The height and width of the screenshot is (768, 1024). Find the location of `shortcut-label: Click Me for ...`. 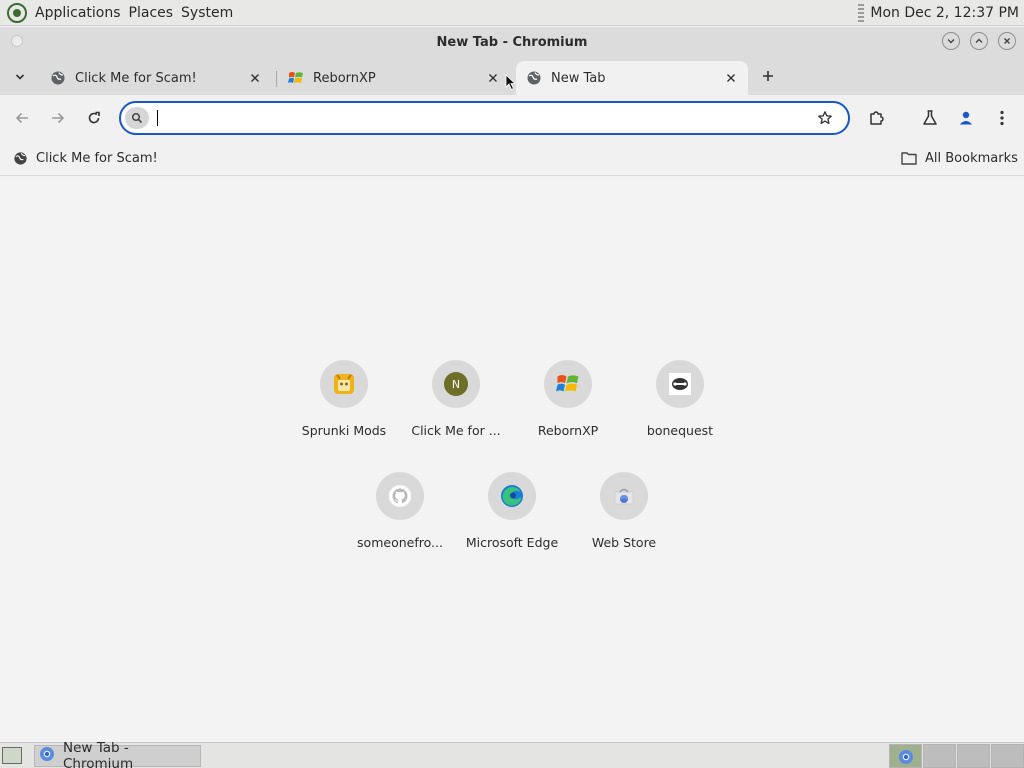

shortcut-label: Click Me for ... is located at coordinates (456, 430).